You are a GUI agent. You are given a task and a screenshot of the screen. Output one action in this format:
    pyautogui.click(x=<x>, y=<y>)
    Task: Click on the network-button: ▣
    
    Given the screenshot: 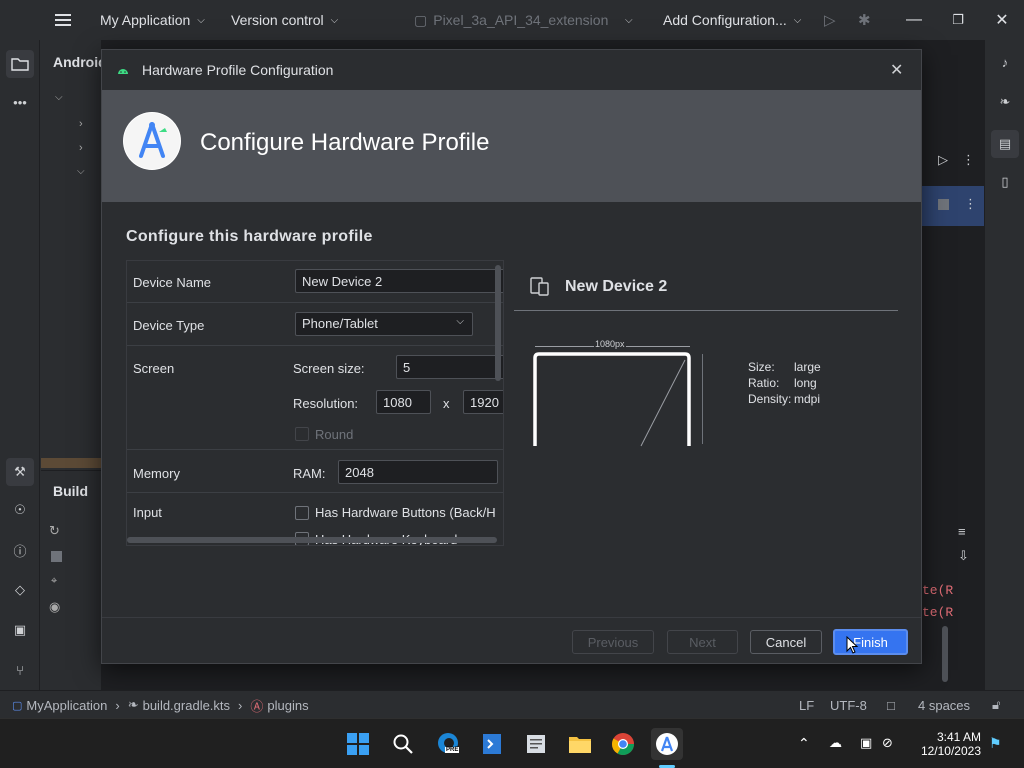 What is the action you would take?
    pyautogui.click(x=866, y=743)
    